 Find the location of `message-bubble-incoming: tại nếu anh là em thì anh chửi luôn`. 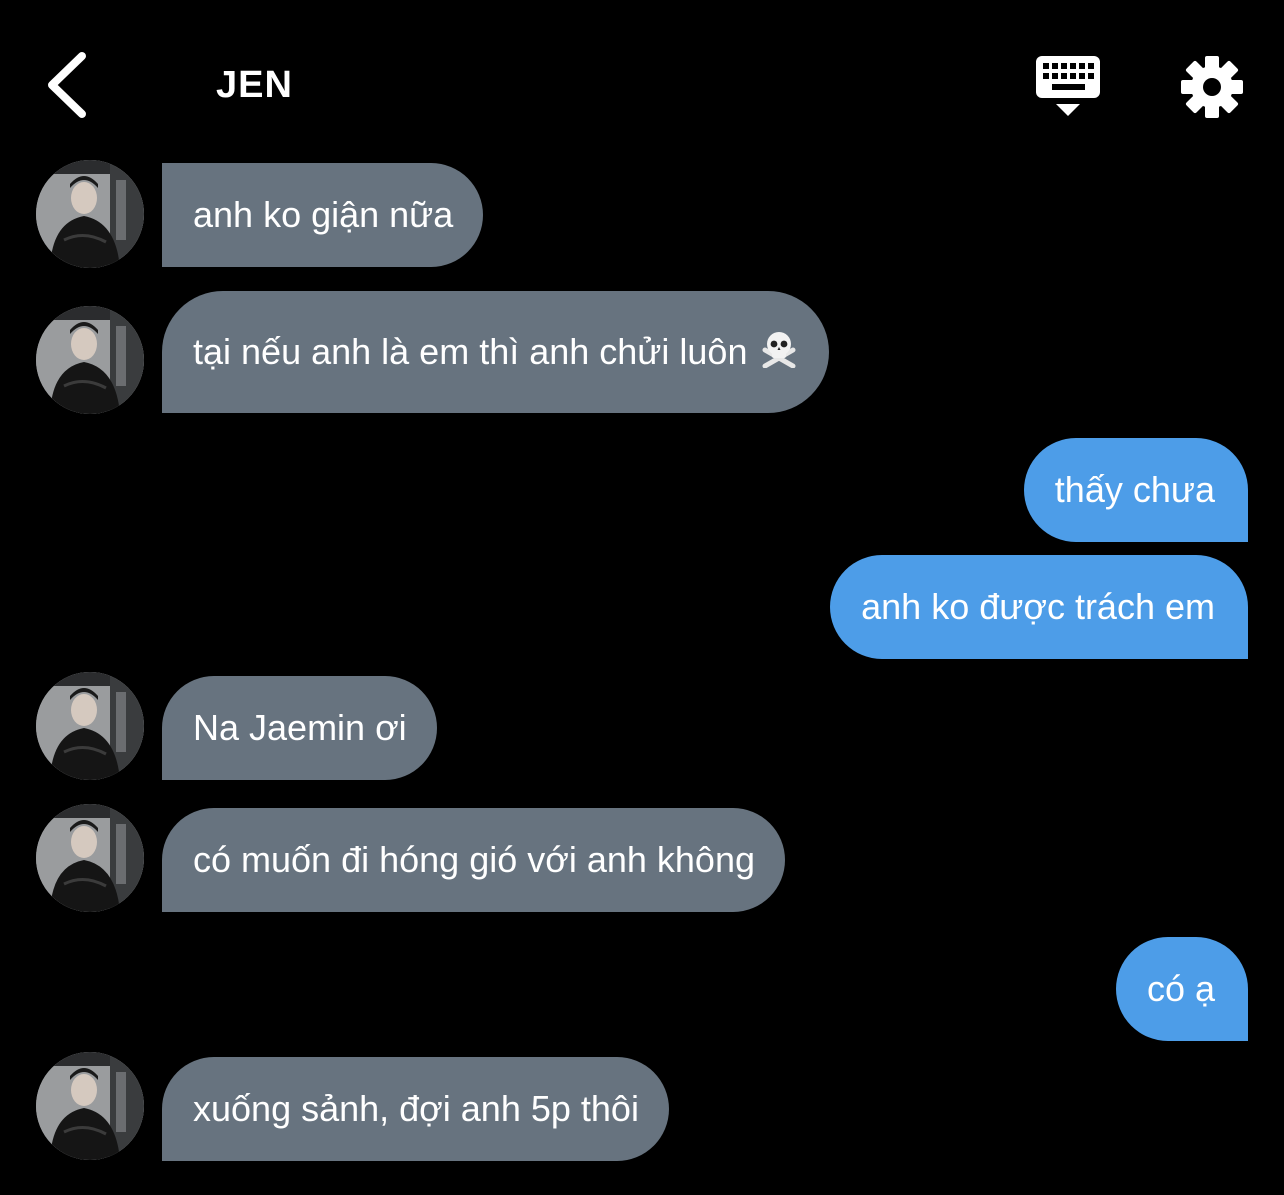

message-bubble-incoming: tại nếu anh là em thì anh chửi luôn is located at coordinates (496, 352).